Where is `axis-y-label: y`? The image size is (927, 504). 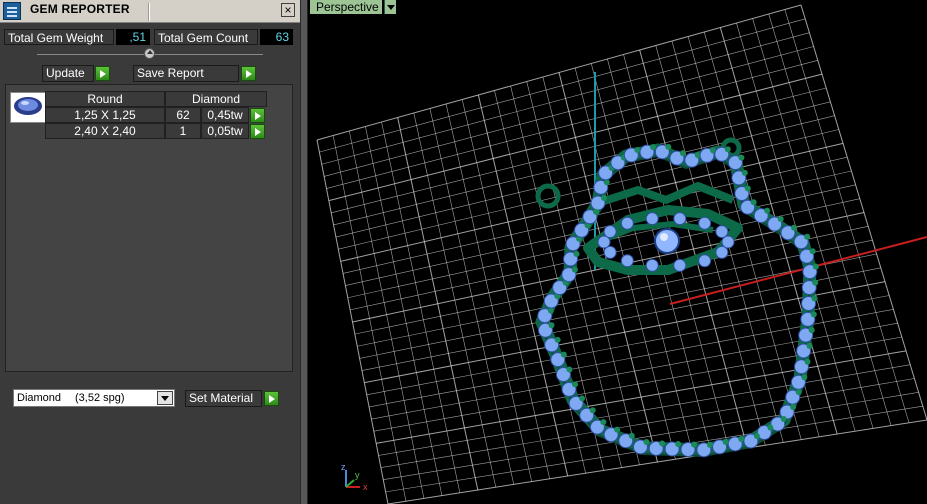 axis-y-label: y is located at coordinates (357, 475).